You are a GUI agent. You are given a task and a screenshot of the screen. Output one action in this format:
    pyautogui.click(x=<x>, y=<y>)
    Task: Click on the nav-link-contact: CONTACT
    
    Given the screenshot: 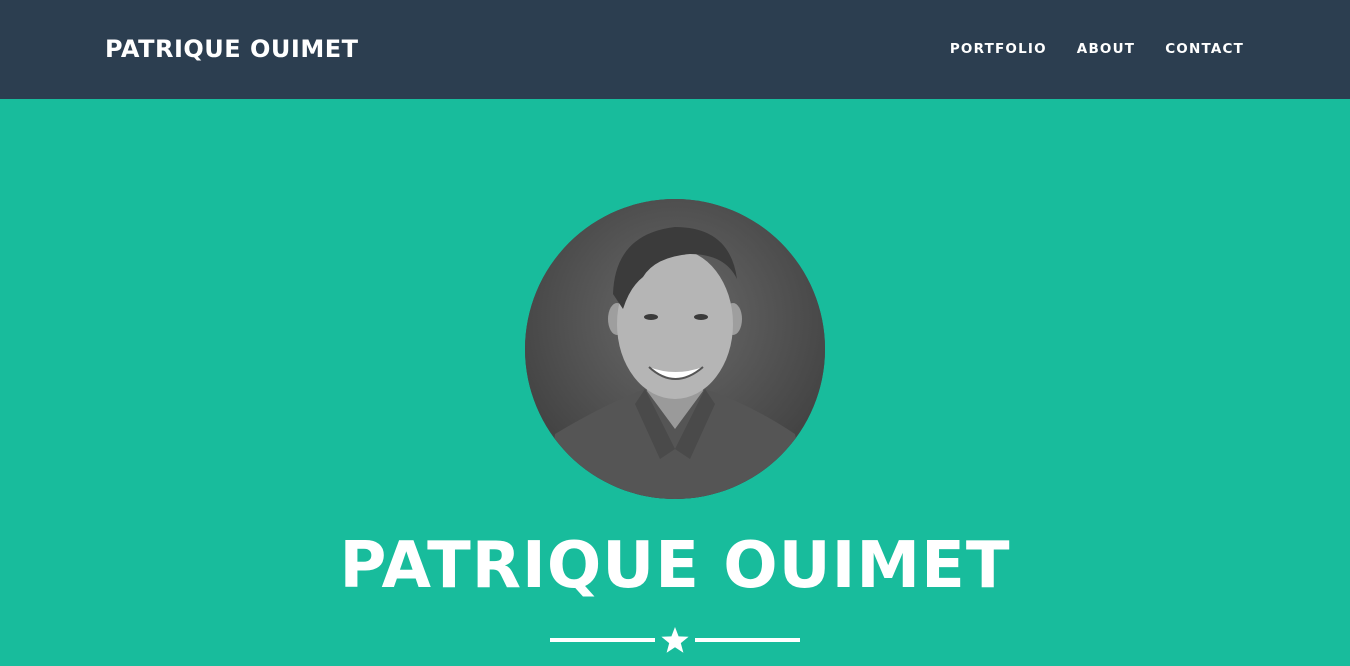 What is the action you would take?
    pyautogui.click(x=1204, y=49)
    